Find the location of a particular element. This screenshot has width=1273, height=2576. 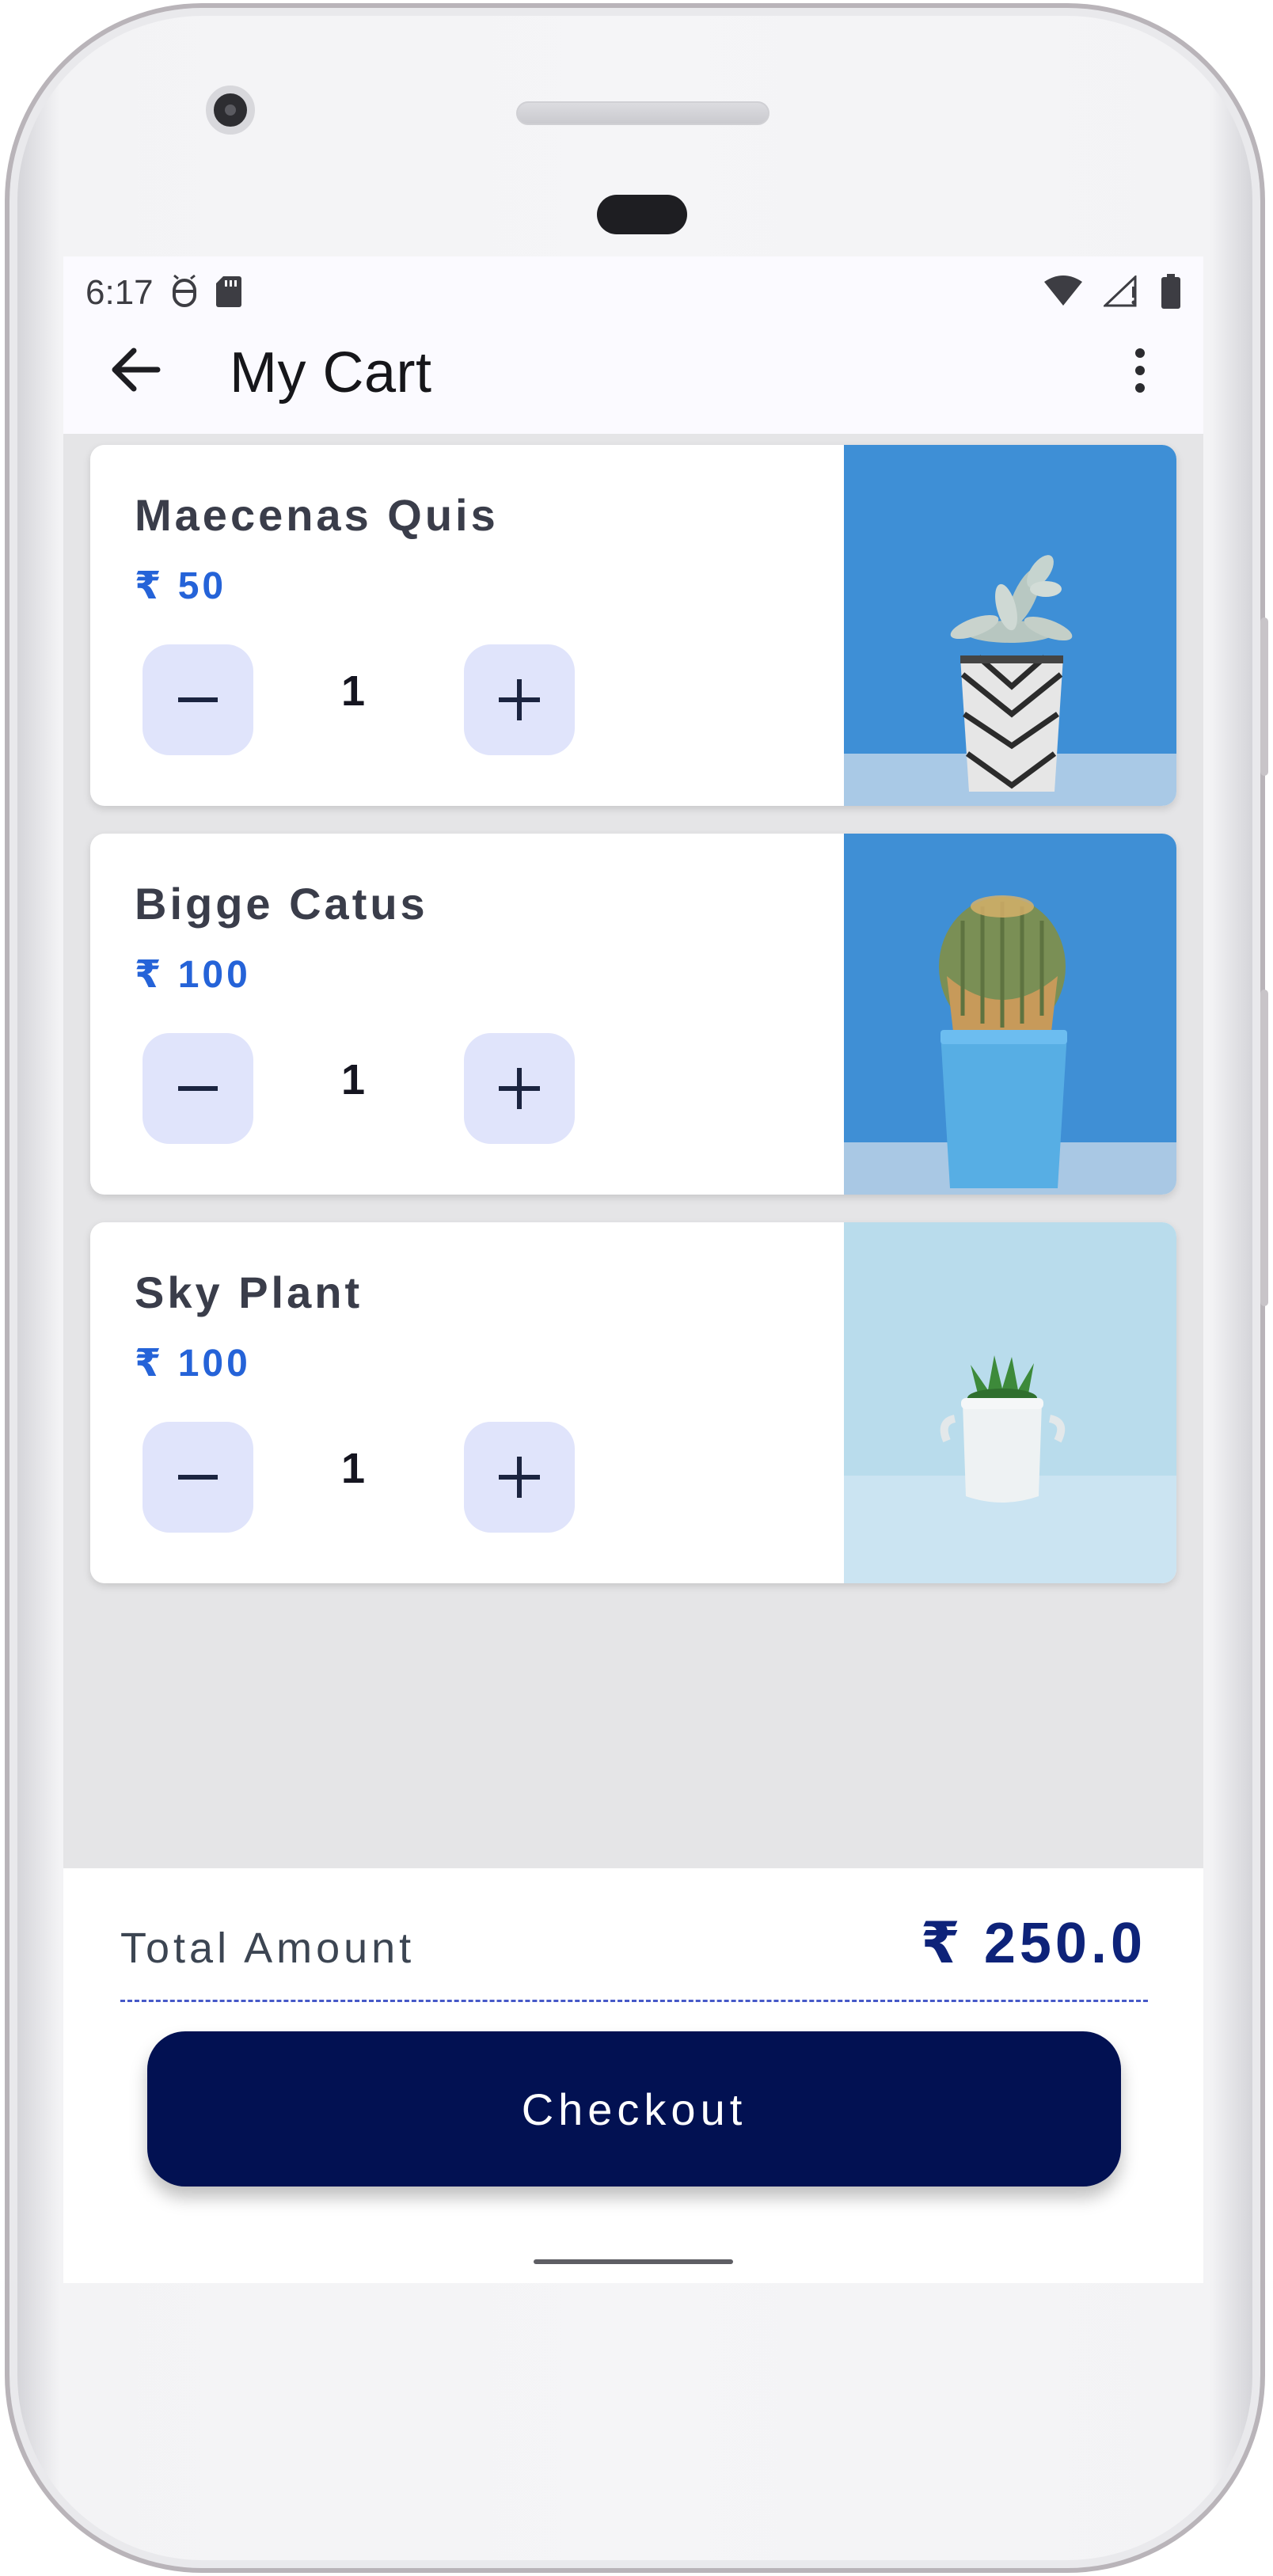

status-bar: 6:17 is located at coordinates (633, 293).